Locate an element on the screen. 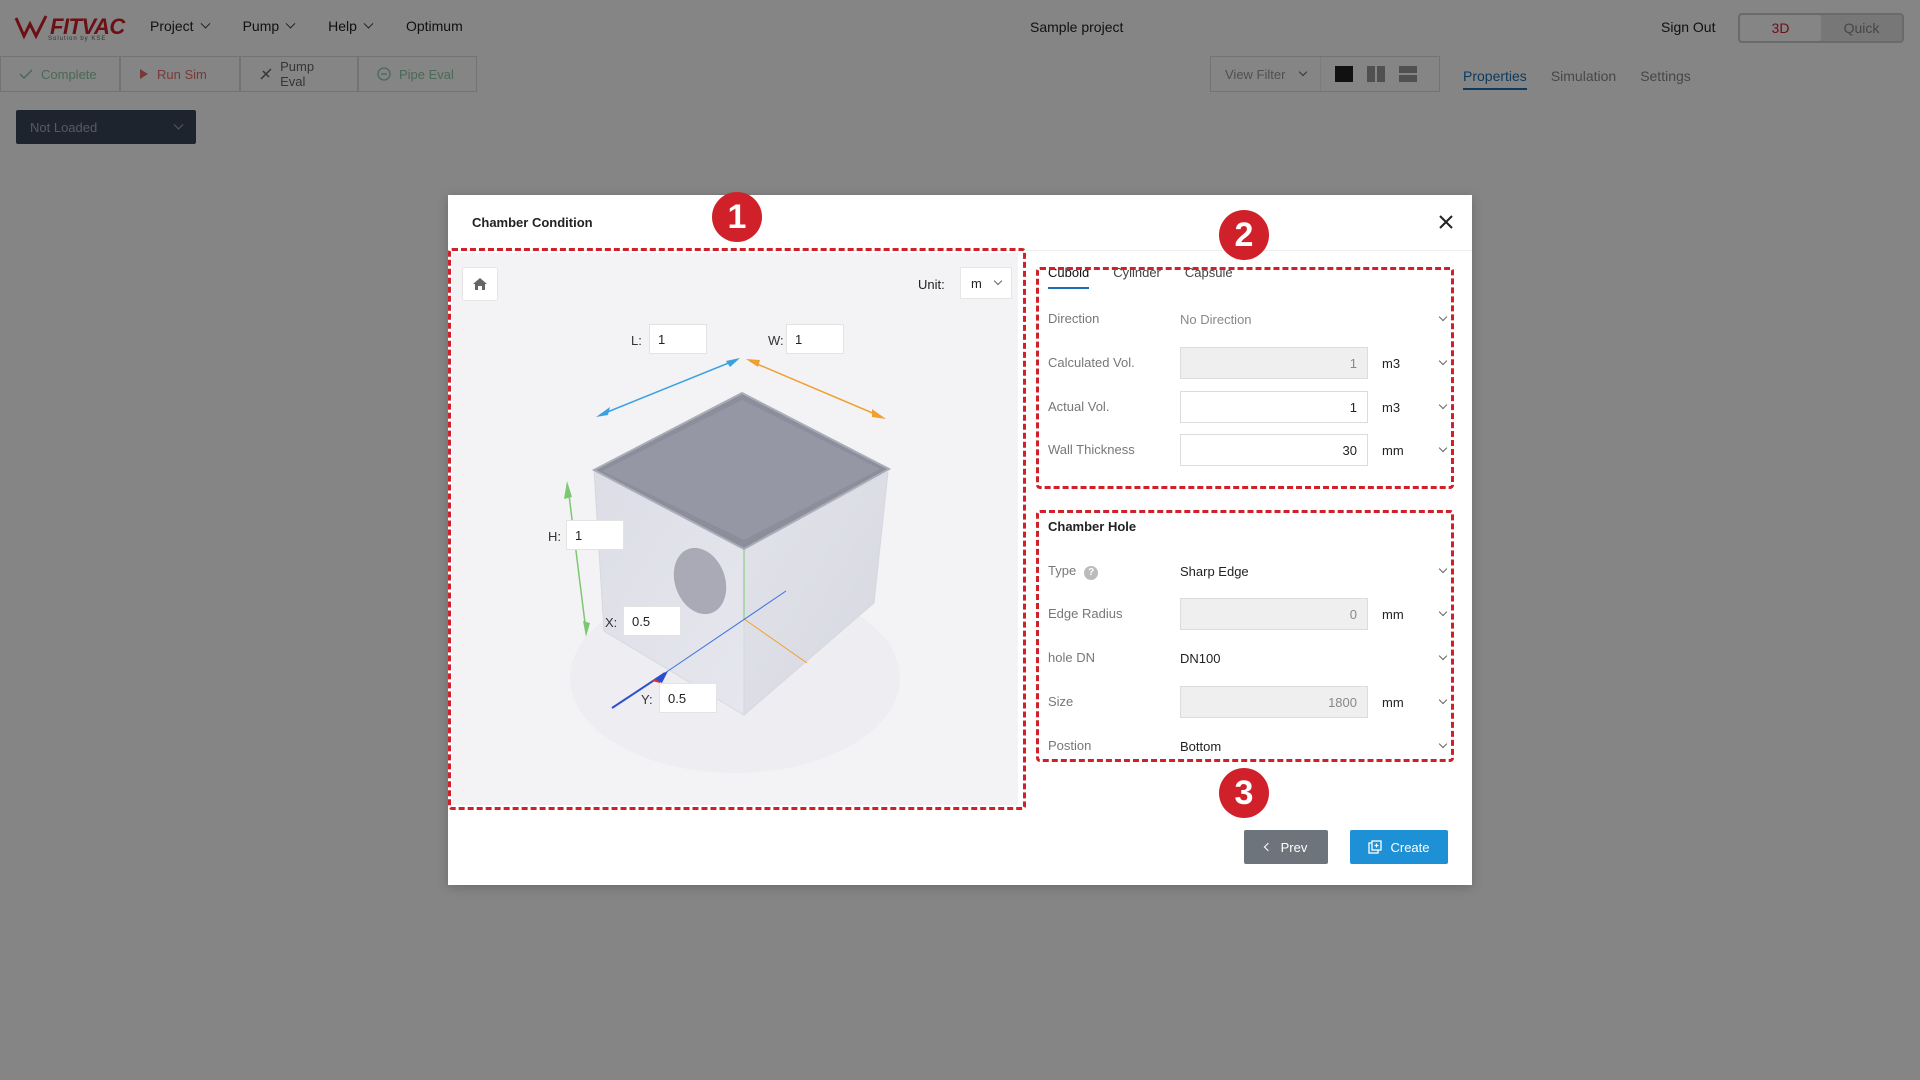 The height and width of the screenshot is (1080, 1920). callout-3: 3 is located at coordinates (1244, 793).